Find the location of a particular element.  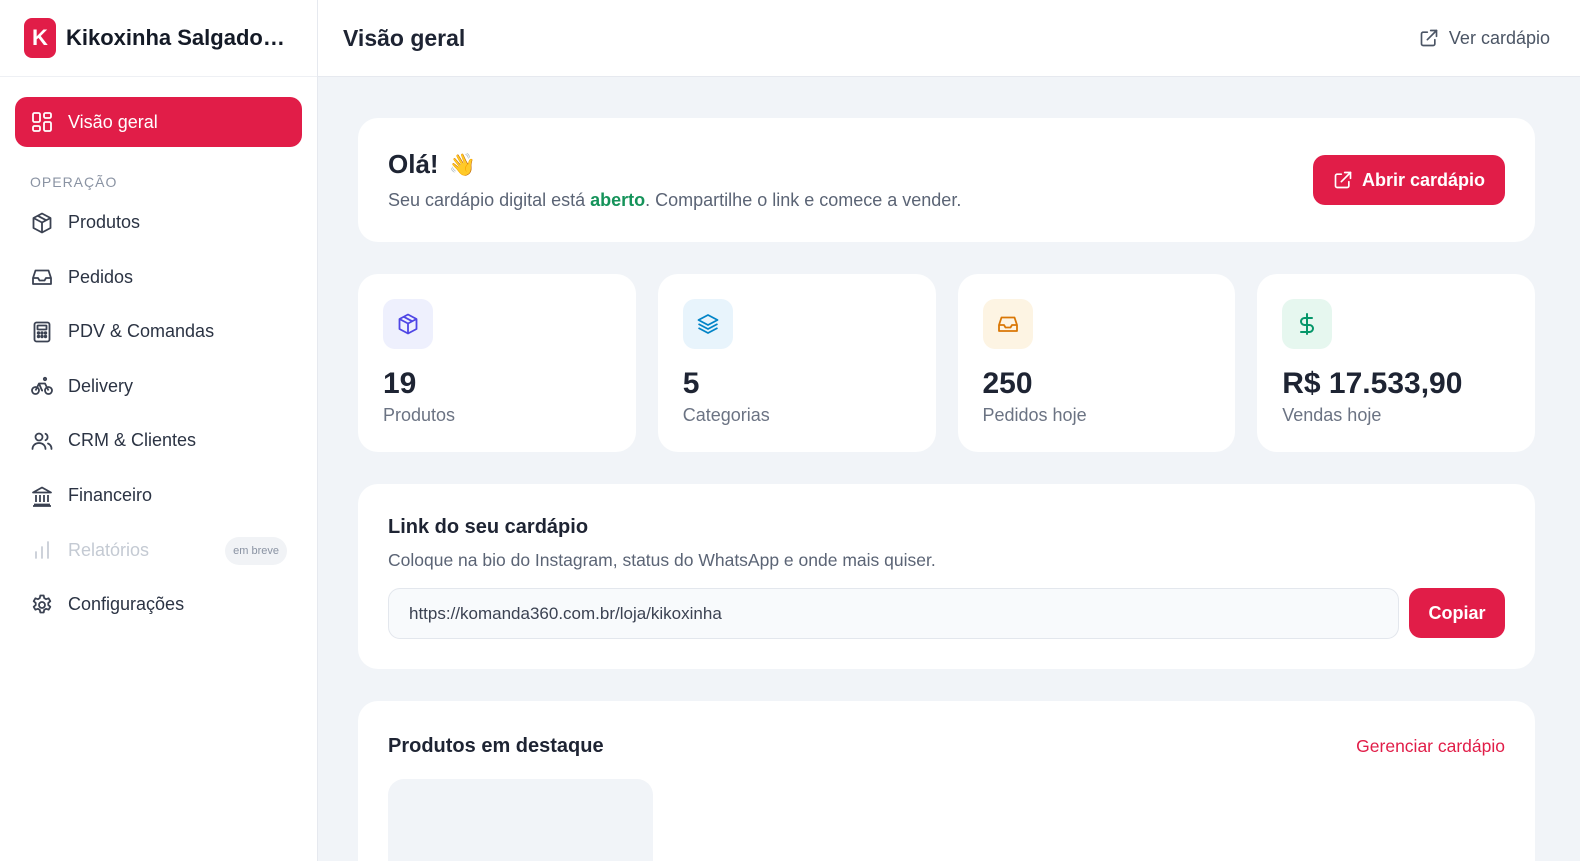

brand: K Kikoxinha Salgados e Lanches is located at coordinates (158, 38).